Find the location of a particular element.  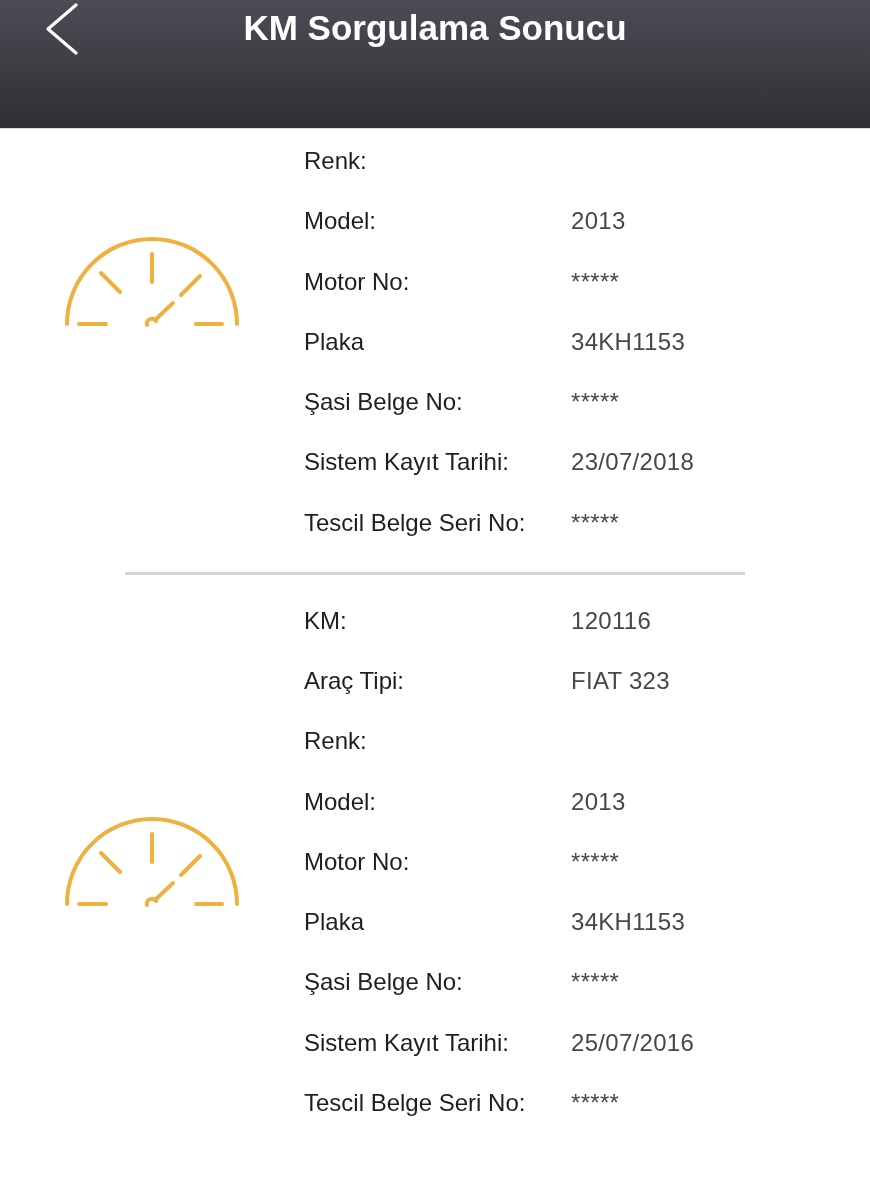

field-label: KM: is located at coordinates (325, 620).